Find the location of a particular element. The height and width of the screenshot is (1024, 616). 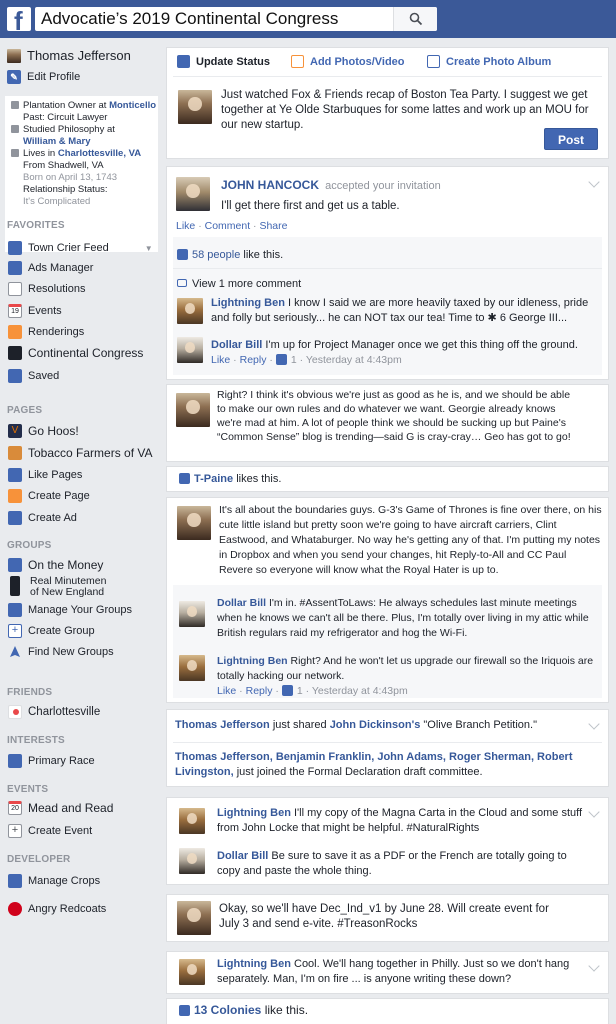

edit-profile-link: ✎ Edit Profile is located at coordinates (43, 77).